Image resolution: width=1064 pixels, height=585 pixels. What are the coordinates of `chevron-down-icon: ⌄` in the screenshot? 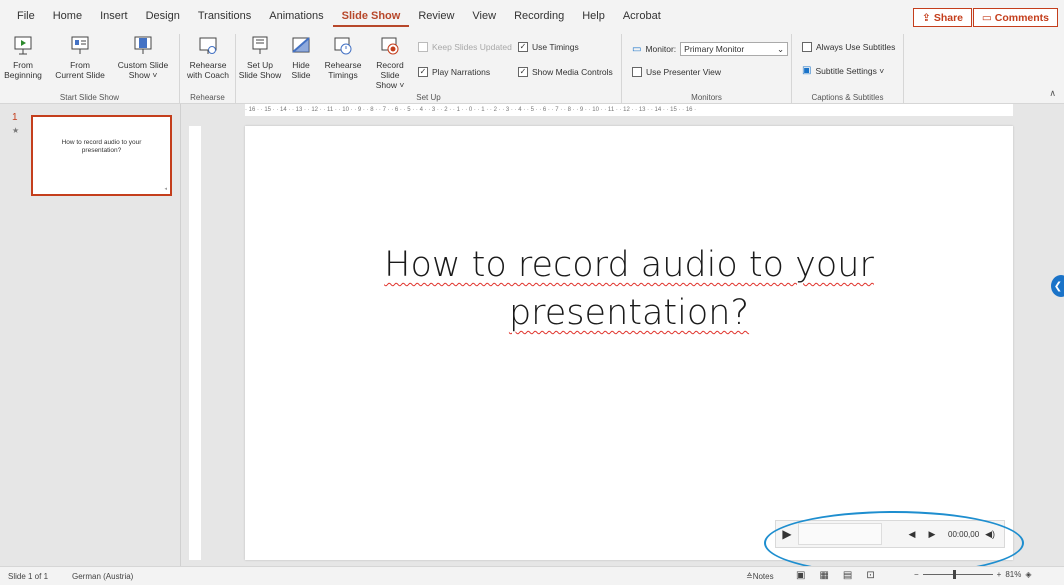 It's located at (781, 48).